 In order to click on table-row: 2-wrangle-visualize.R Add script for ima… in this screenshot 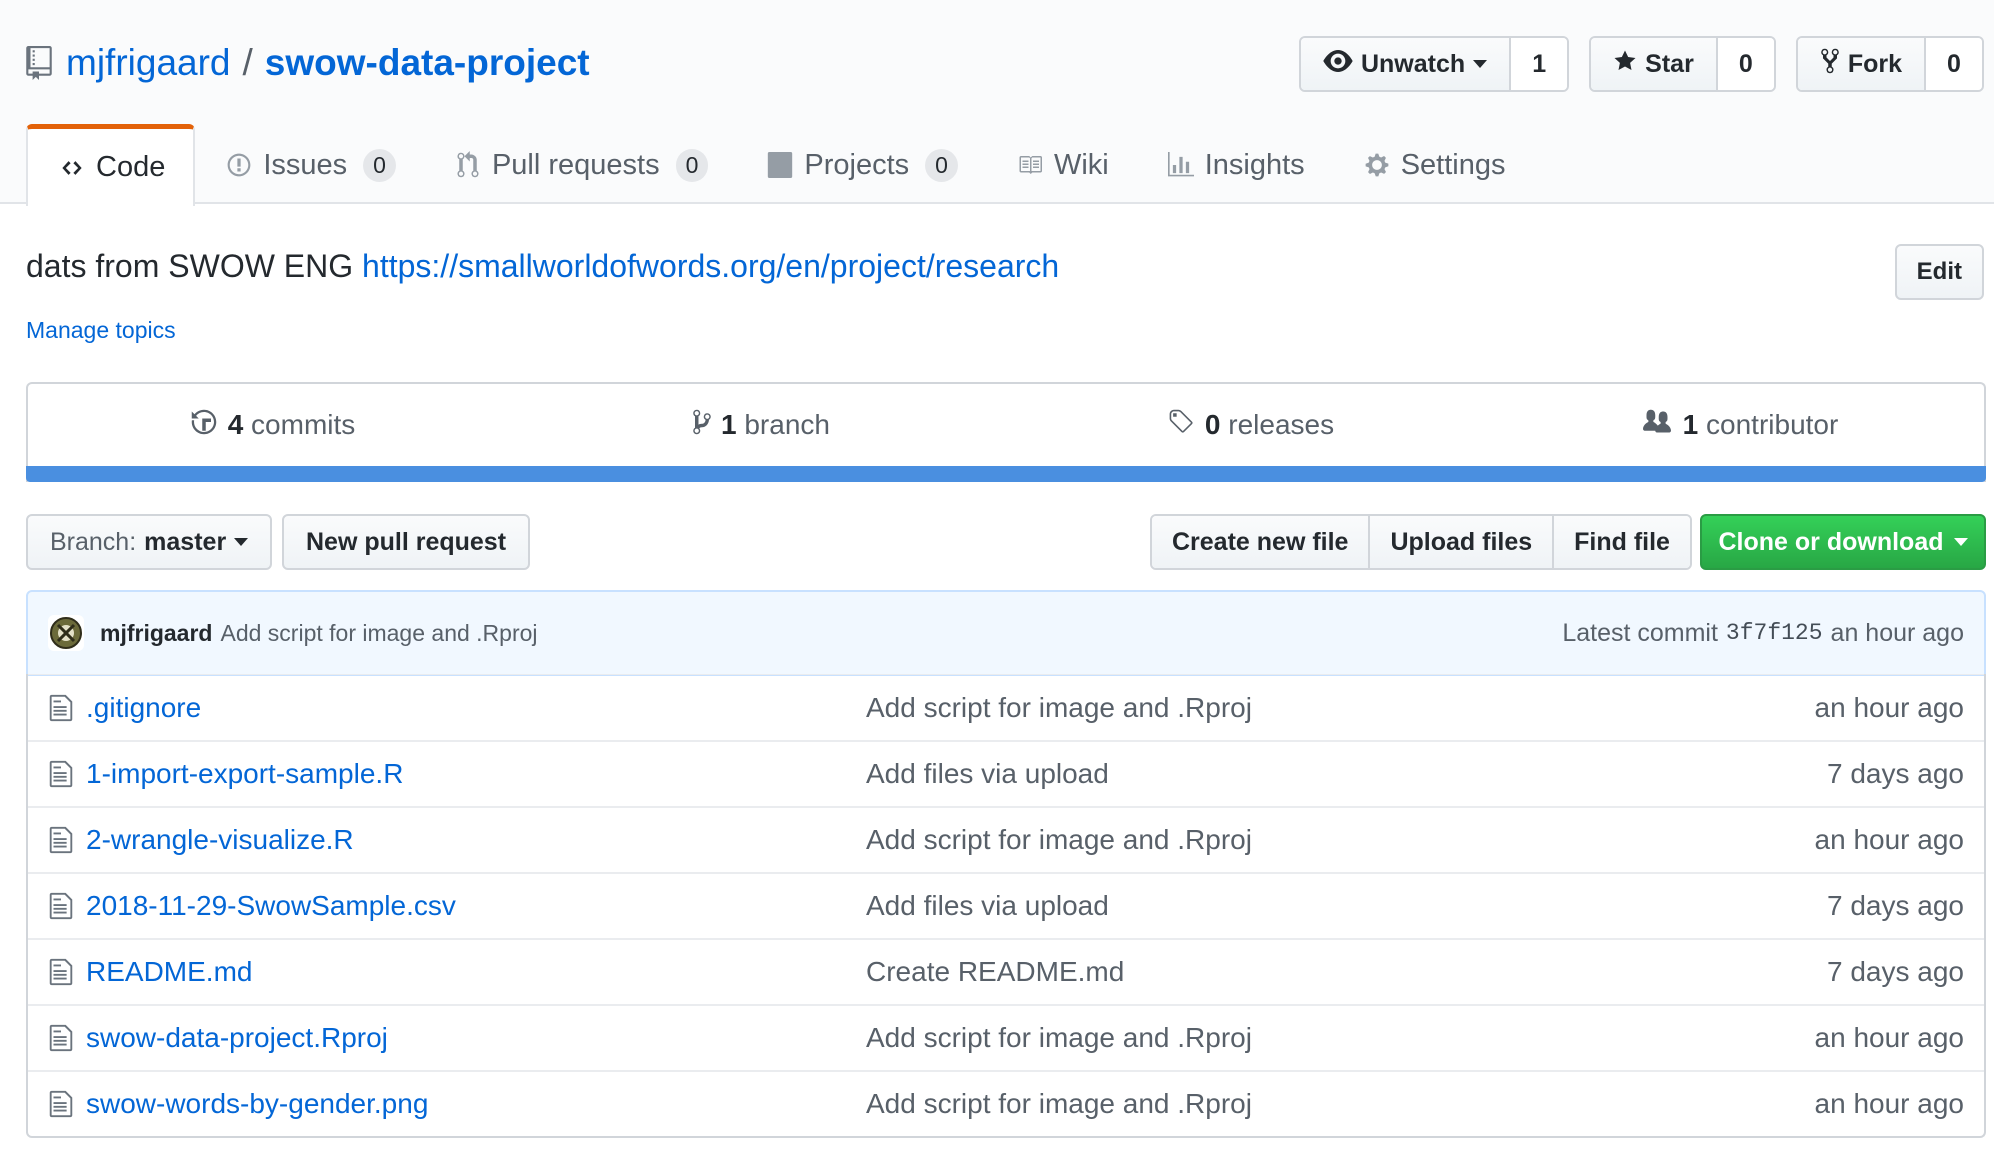, I will do `click(1006, 839)`.